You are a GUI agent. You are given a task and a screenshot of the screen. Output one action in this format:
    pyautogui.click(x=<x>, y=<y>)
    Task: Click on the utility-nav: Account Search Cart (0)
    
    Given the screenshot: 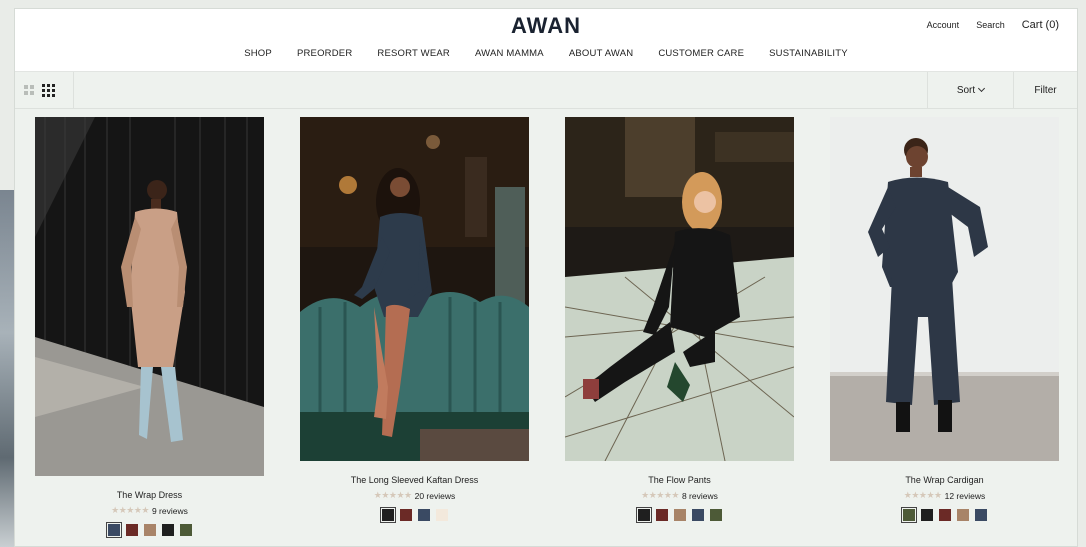 What is the action you would take?
    pyautogui.click(x=993, y=25)
    